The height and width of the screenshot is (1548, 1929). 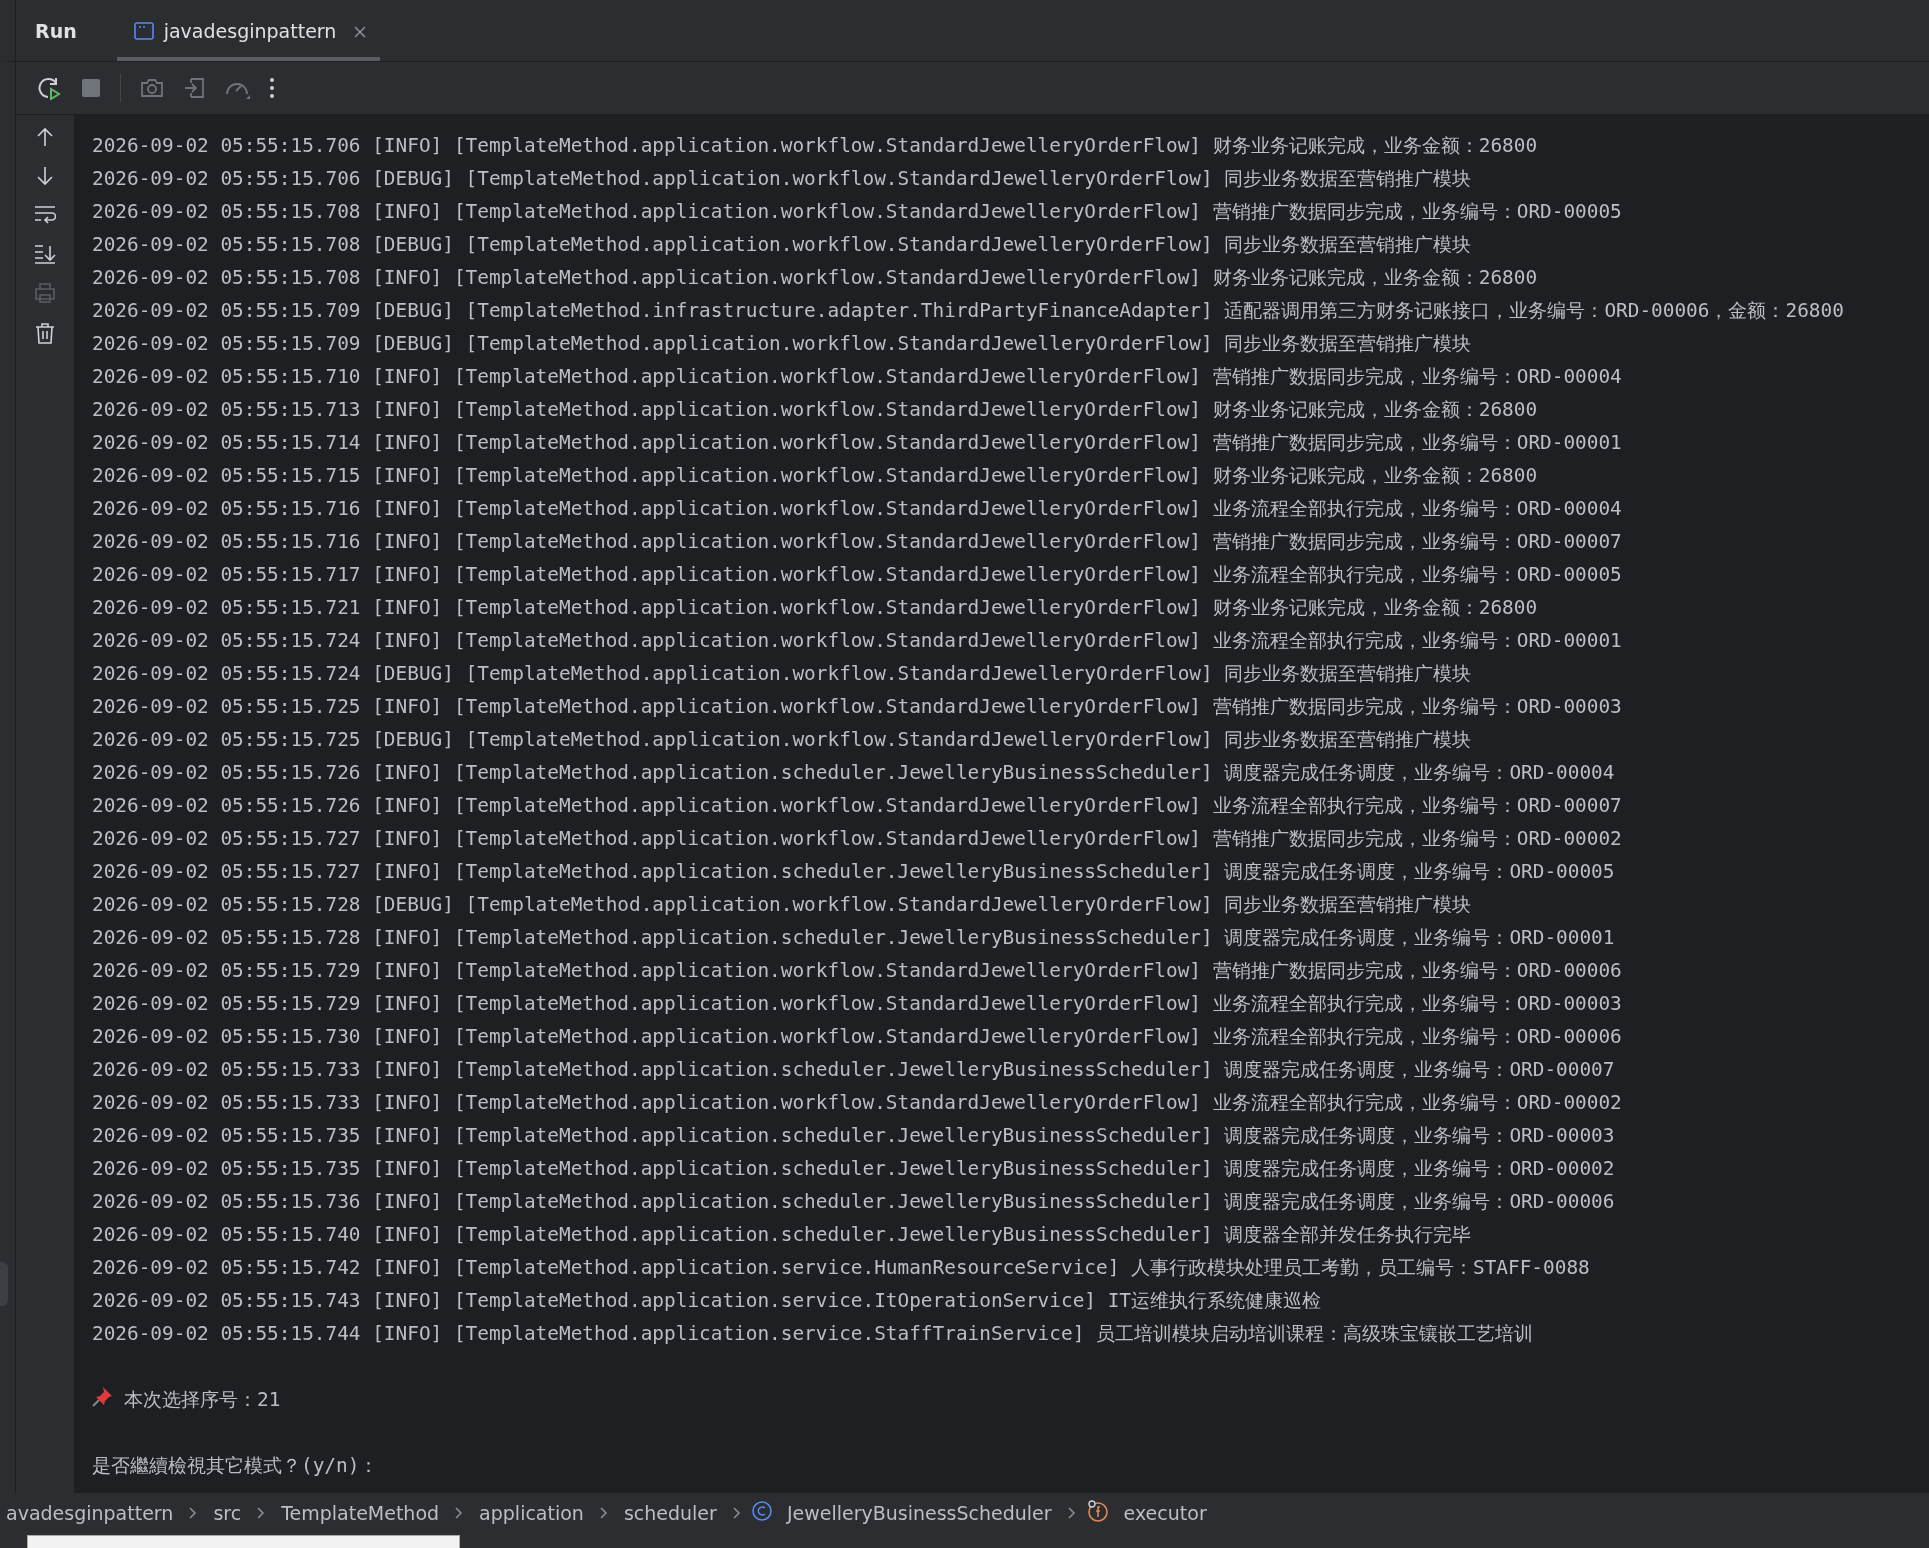 What do you see at coordinates (968, 310) in the screenshot?
I see `log-line: 2026-09-02 05:55:15.709 [DEBUG] [TemplateMethod.infrastructure.adapter.ThirdPartyFinanceAdapter] 适配器调用第三方财务记账接口，业务编号：ORD-00006，金额：26800` at bounding box center [968, 310].